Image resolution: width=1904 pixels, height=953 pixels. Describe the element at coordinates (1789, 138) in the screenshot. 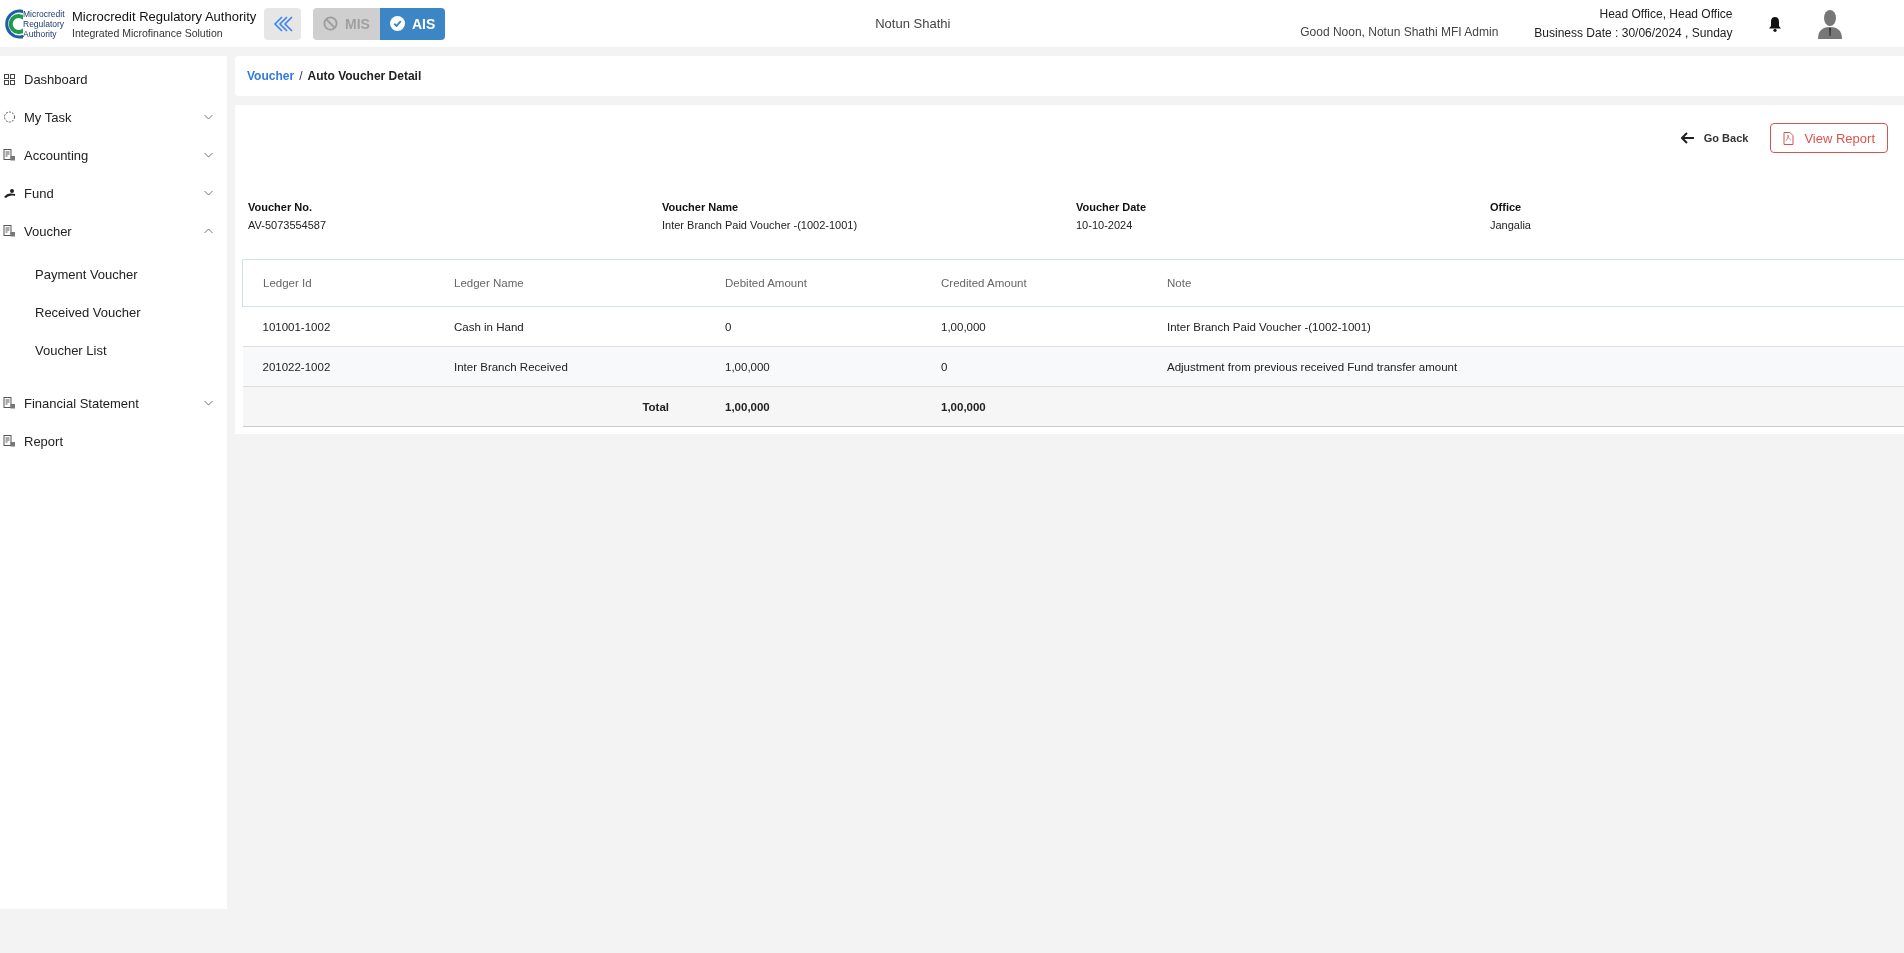

I see `pdf-file-icon` at that location.